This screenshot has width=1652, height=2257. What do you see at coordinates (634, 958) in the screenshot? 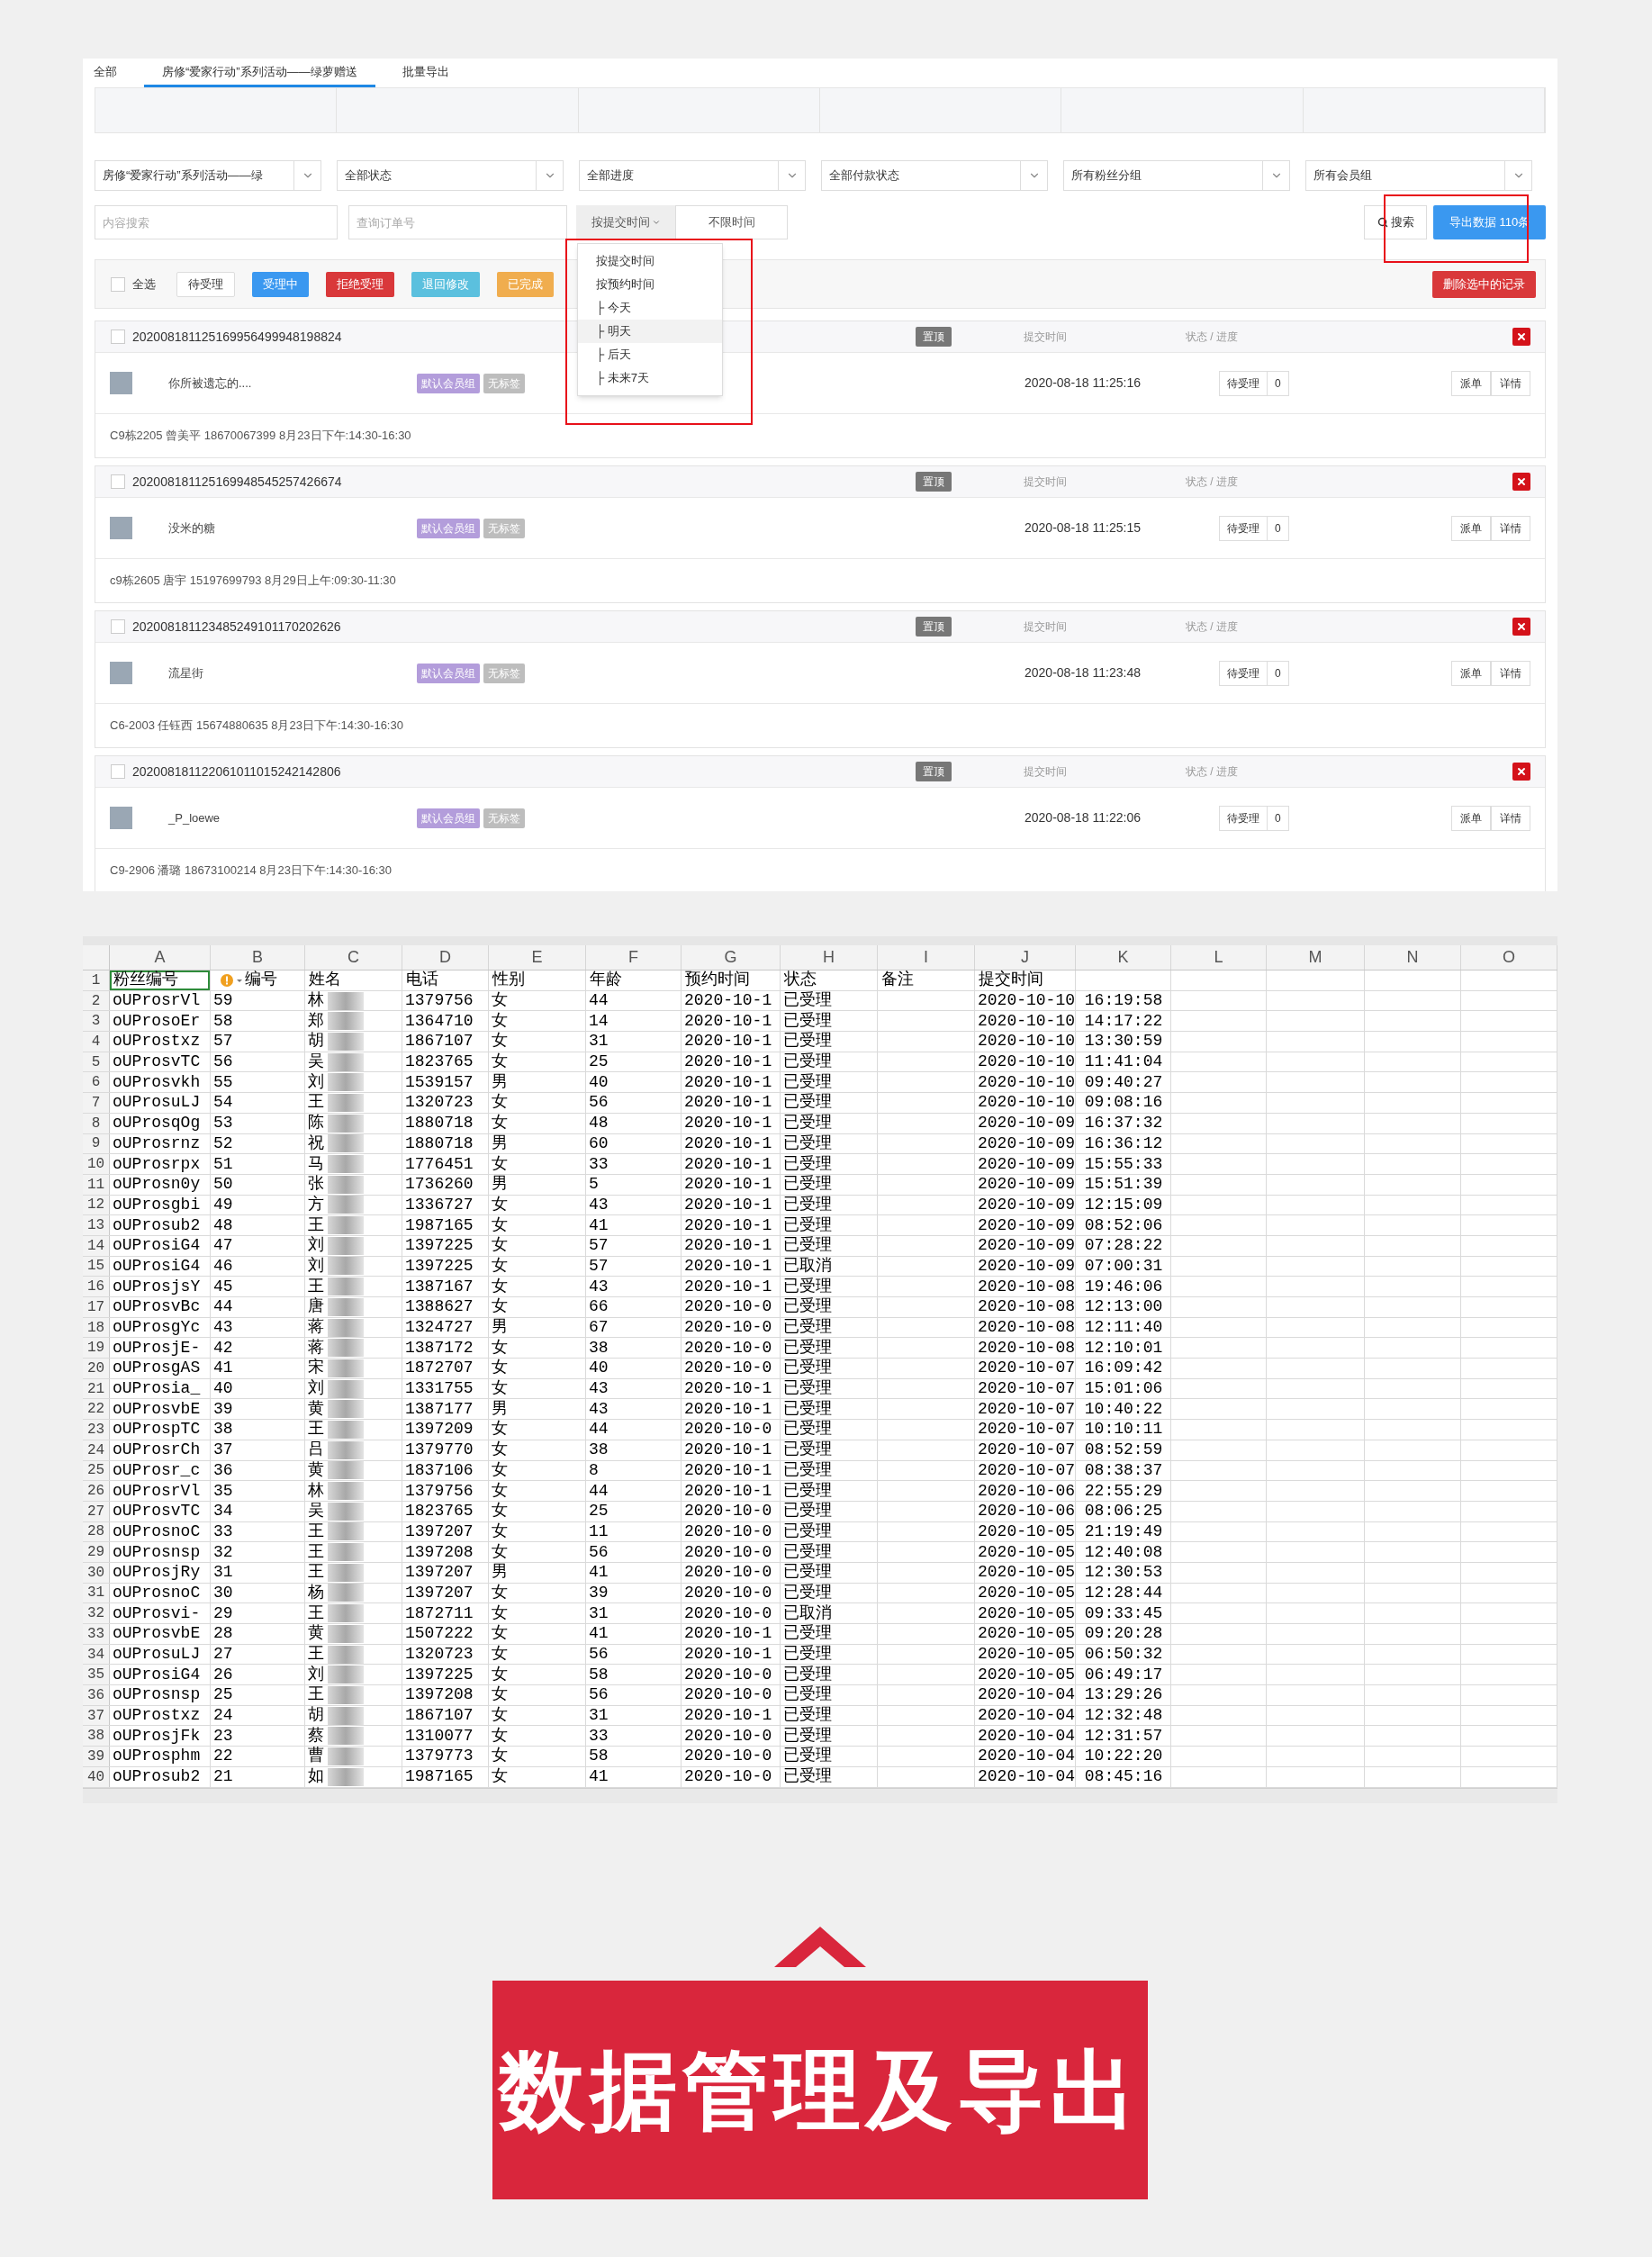
I see `column-letter: F` at bounding box center [634, 958].